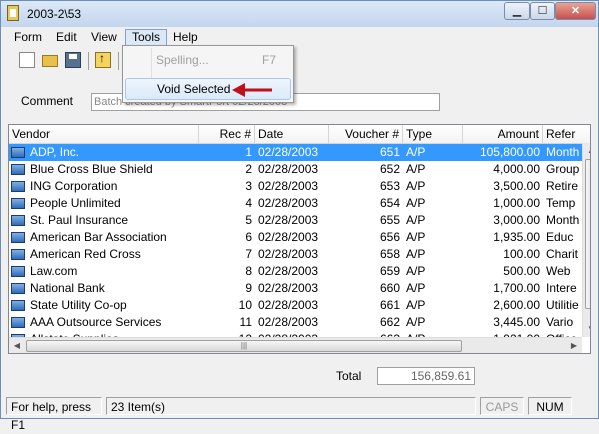  Describe the element at coordinates (575, 11) in the screenshot. I see `close-button: ✕` at that location.